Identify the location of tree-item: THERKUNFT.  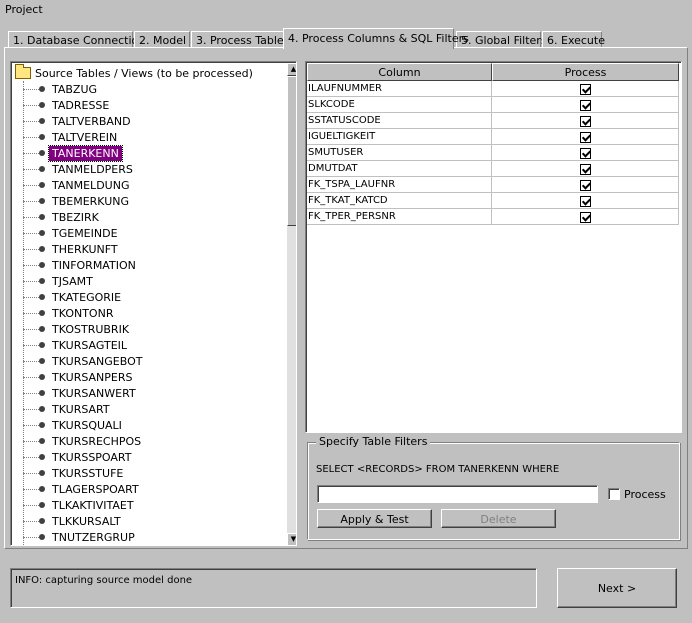
(72, 249).